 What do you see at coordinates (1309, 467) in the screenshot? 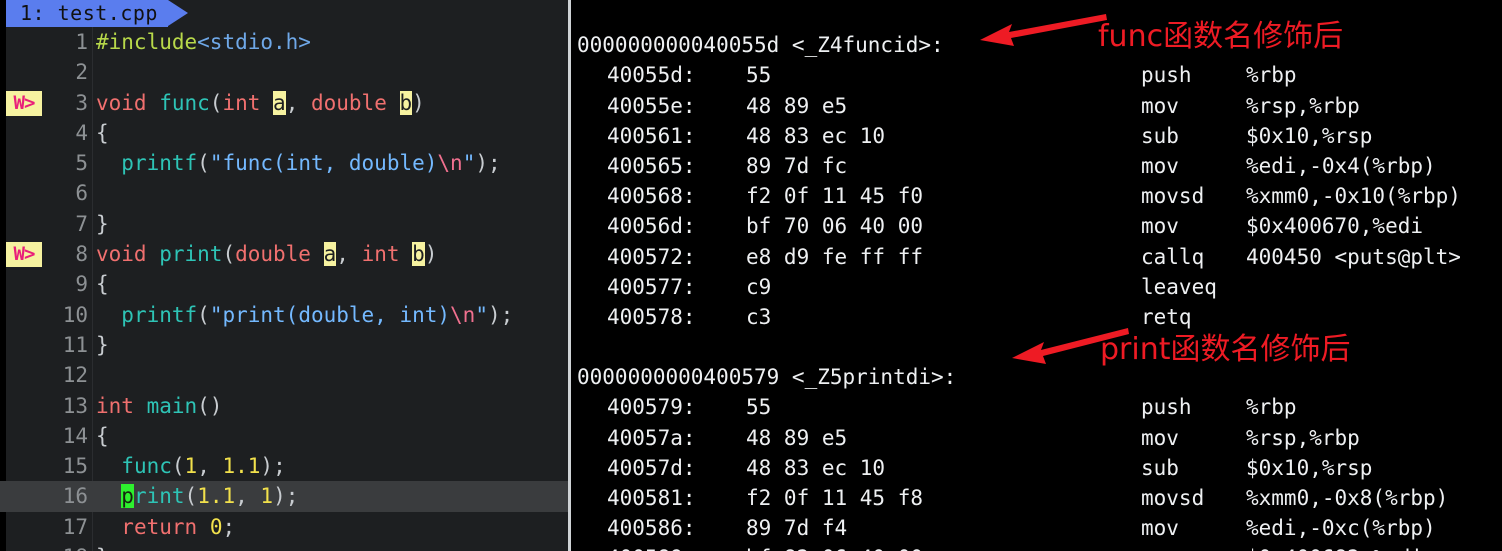
I see `instruction-operands: $0x10,%rsp` at bounding box center [1309, 467].